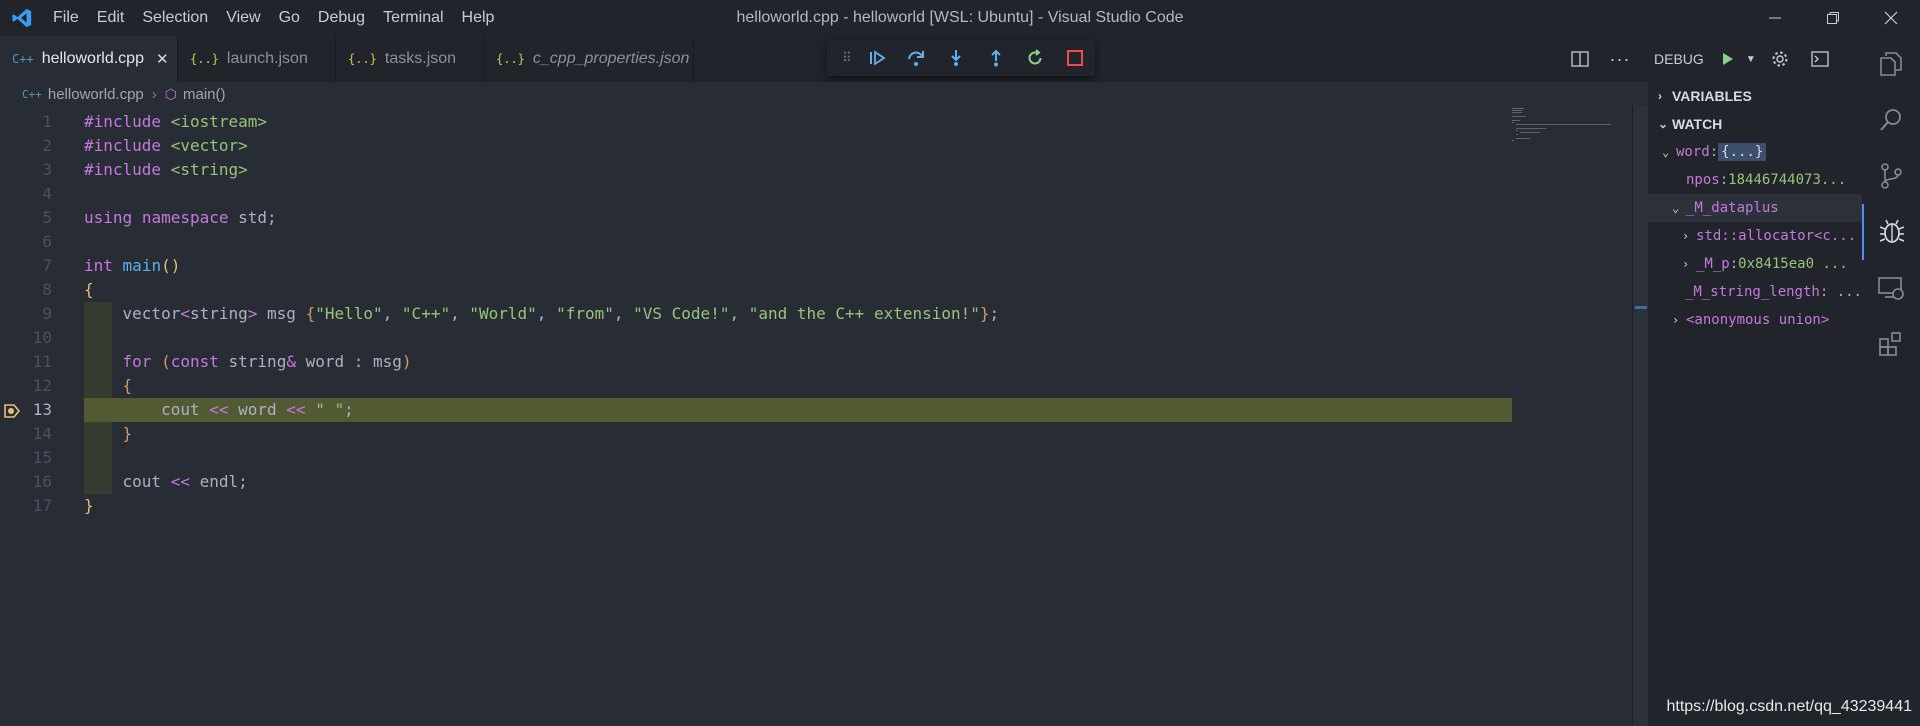 Image resolution: width=1920 pixels, height=726 pixels. Describe the element at coordinates (1679, 59) in the screenshot. I see `debug-label: DEBUG` at that location.